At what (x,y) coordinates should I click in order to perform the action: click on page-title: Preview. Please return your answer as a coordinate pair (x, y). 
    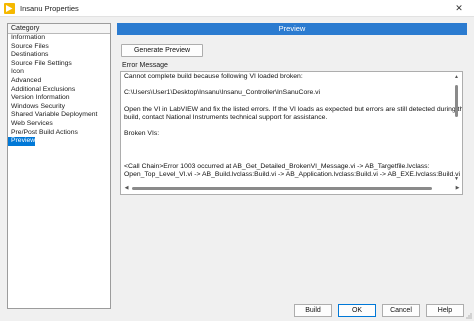
    Looking at the image, I should click on (292, 29).